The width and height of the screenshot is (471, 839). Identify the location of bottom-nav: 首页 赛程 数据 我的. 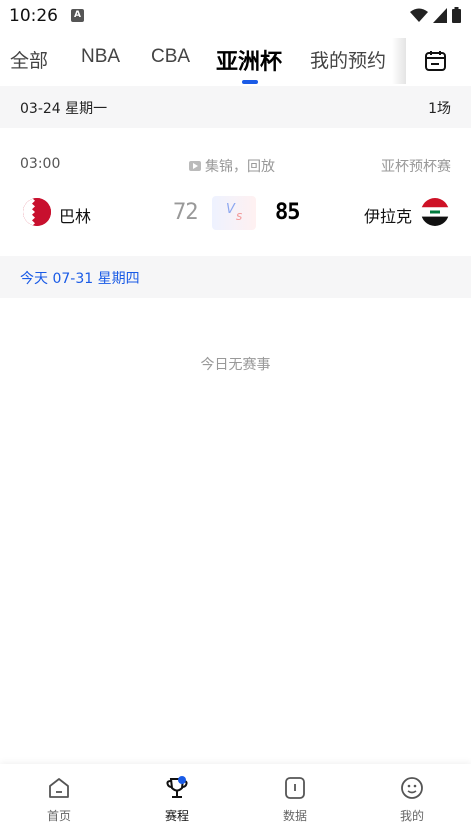
(235, 801).